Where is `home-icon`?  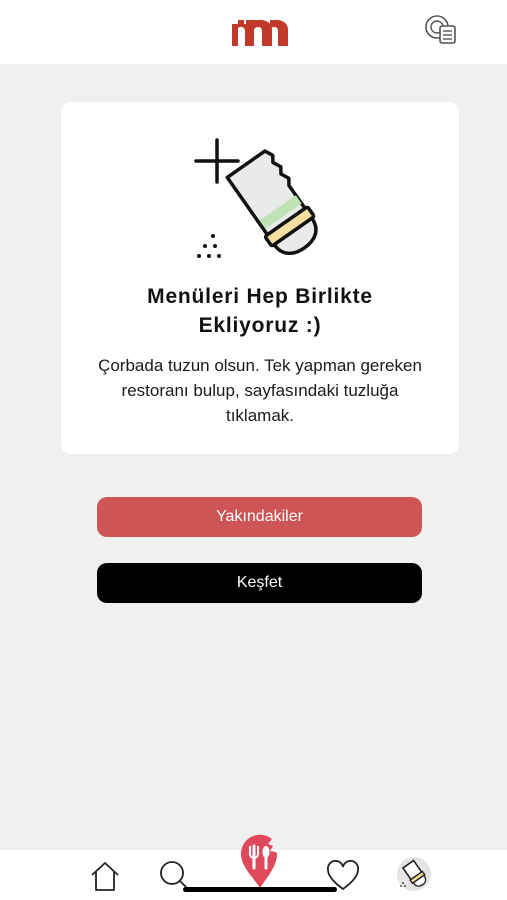 home-icon is located at coordinates (105, 876).